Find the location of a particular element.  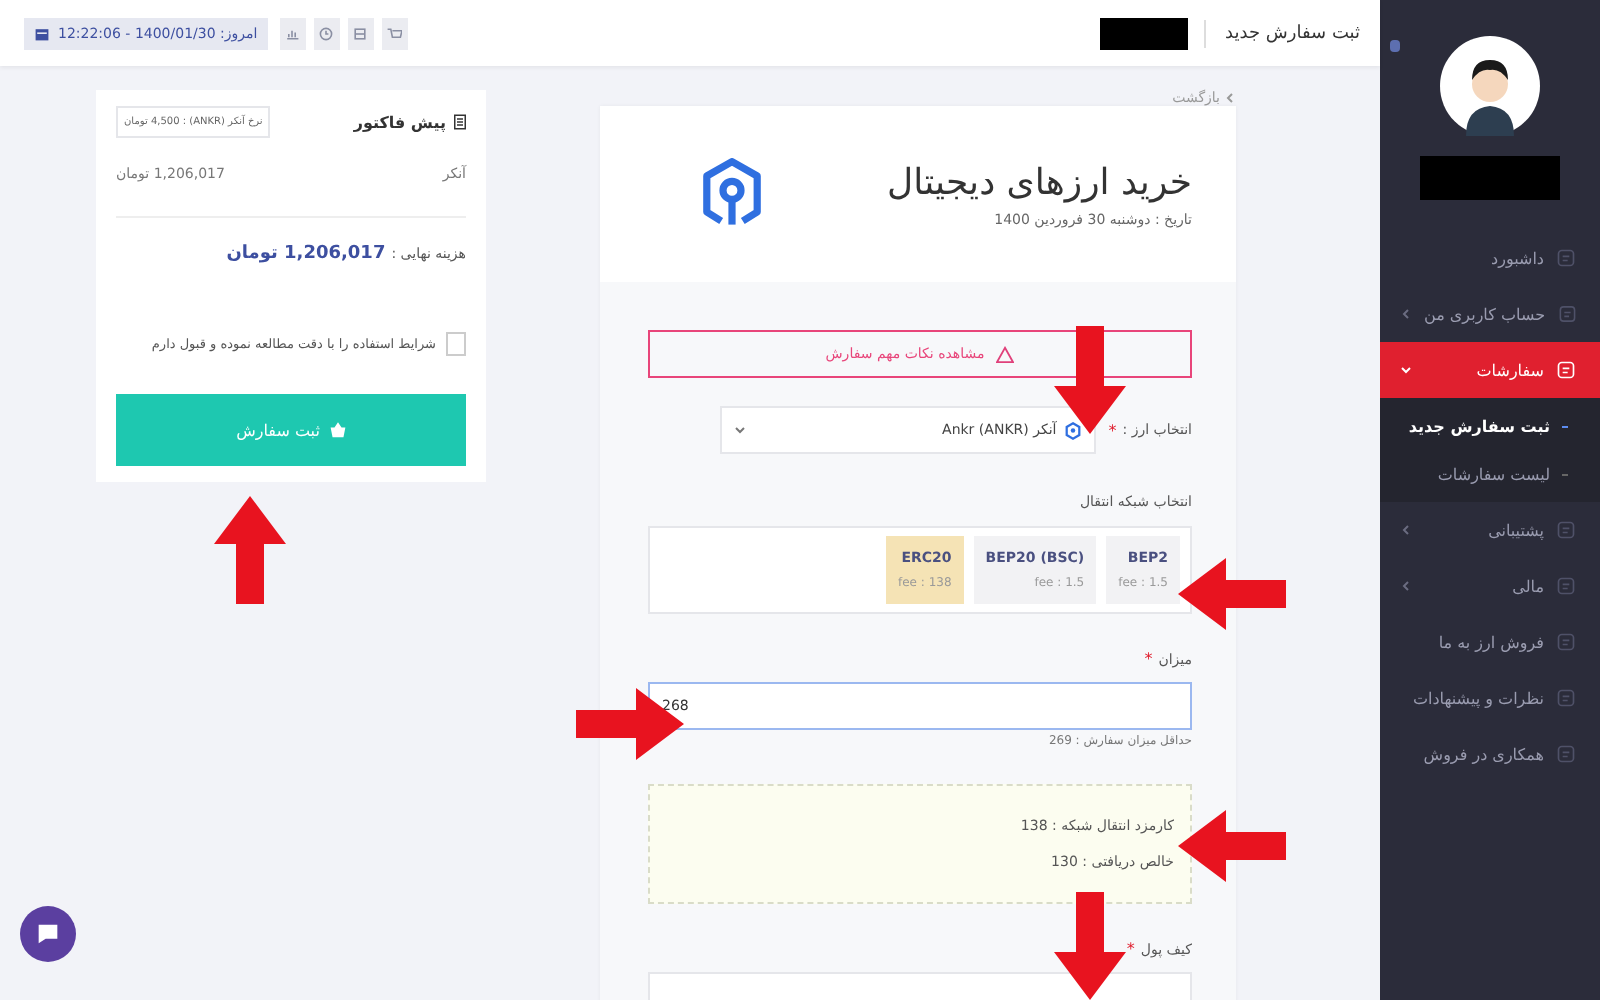

clock-icon is located at coordinates (326, 33).